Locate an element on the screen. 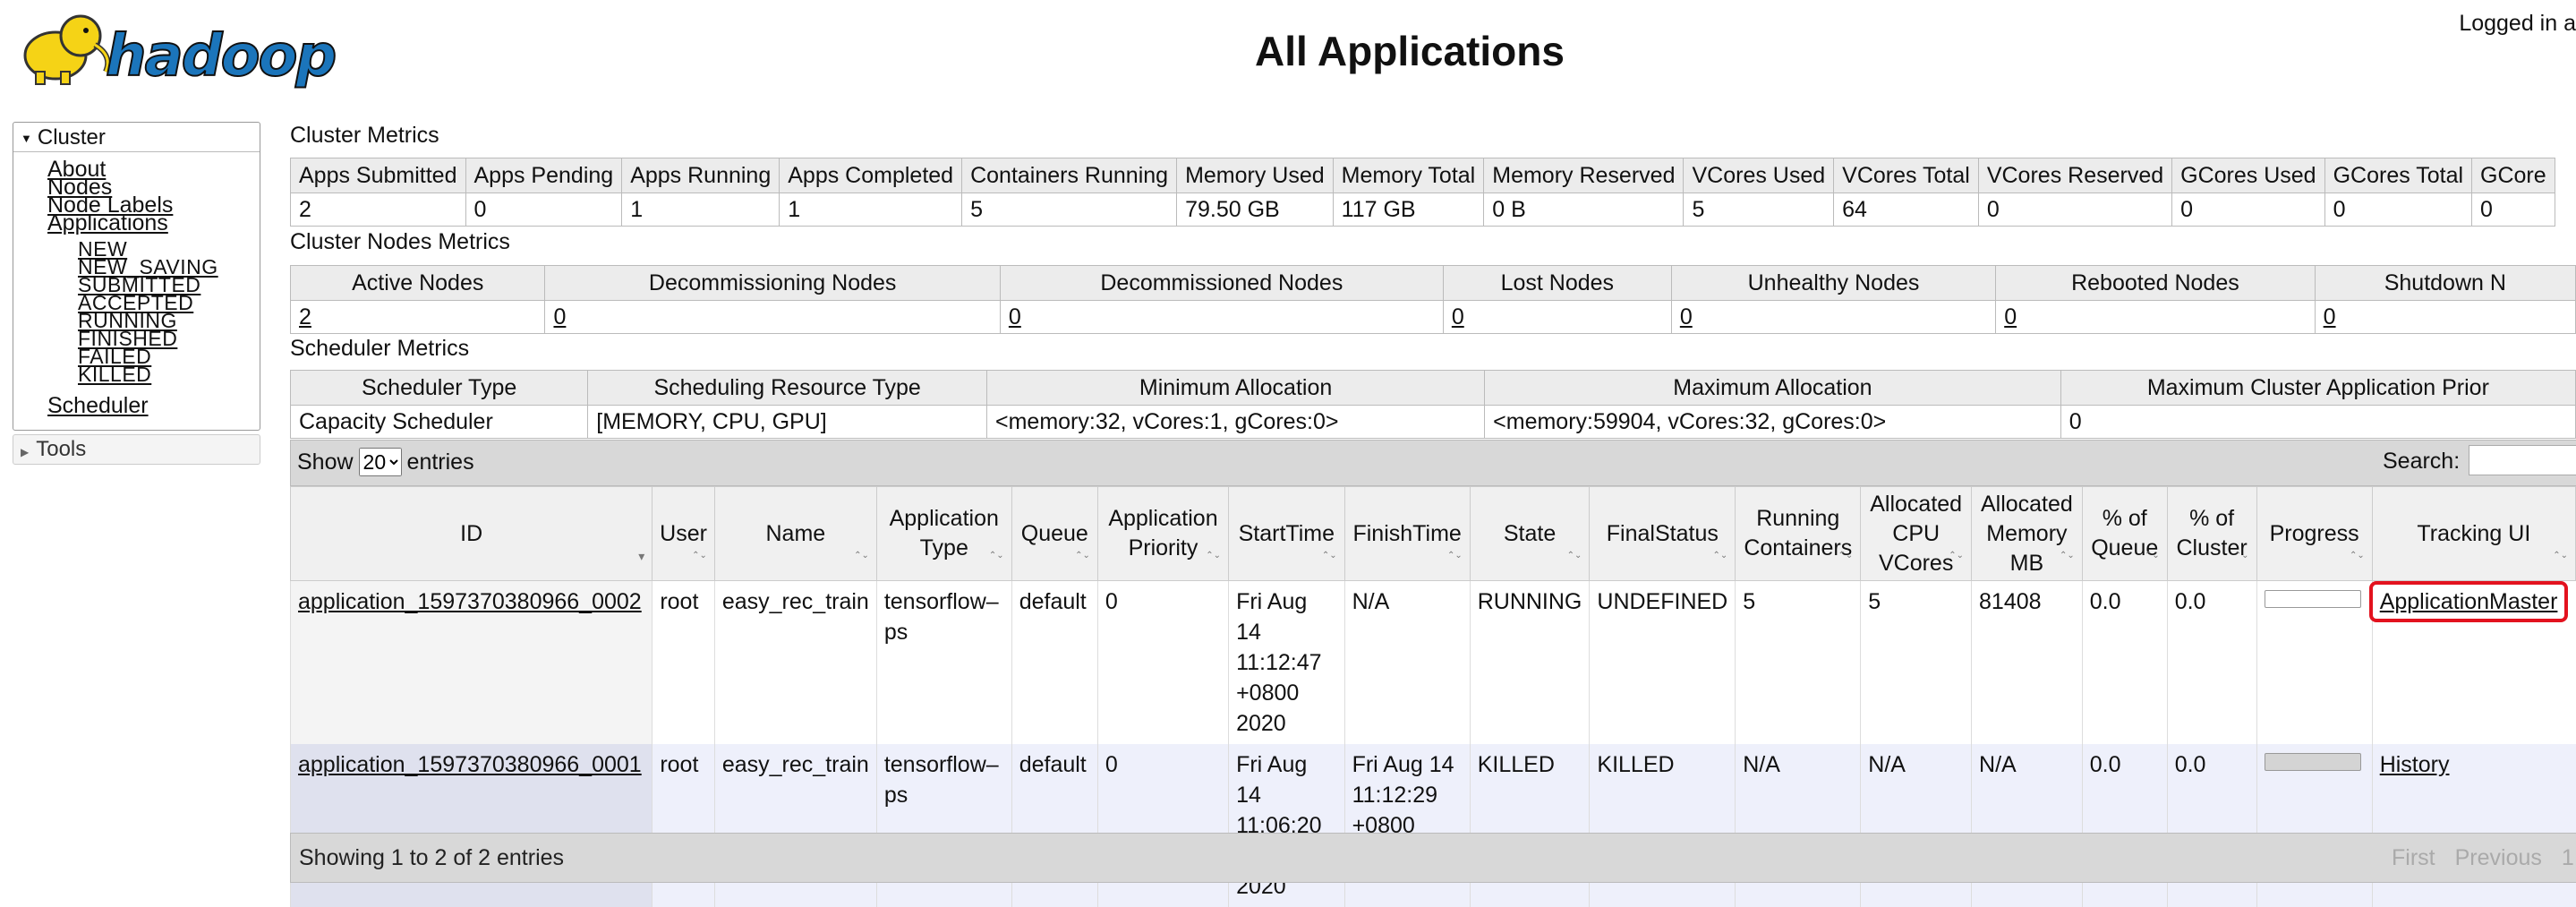  column-header: Application Priority ⌃⌄ is located at coordinates (1163, 533).